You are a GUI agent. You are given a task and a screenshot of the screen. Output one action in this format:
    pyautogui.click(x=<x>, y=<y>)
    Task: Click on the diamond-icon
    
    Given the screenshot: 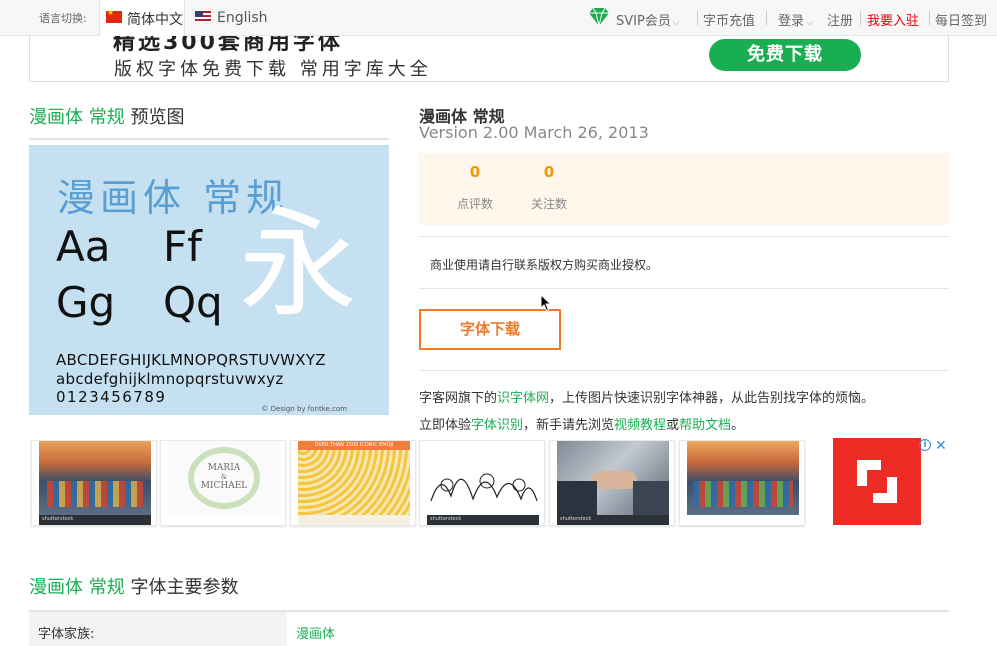 What is the action you would take?
    pyautogui.click(x=599, y=17)
    